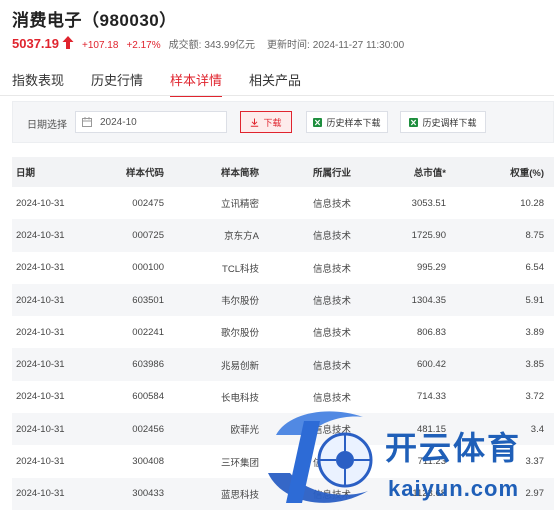  Describe the element at coordinates (57, 172) in the screenshot. I see `col-date: 日期` at that location.